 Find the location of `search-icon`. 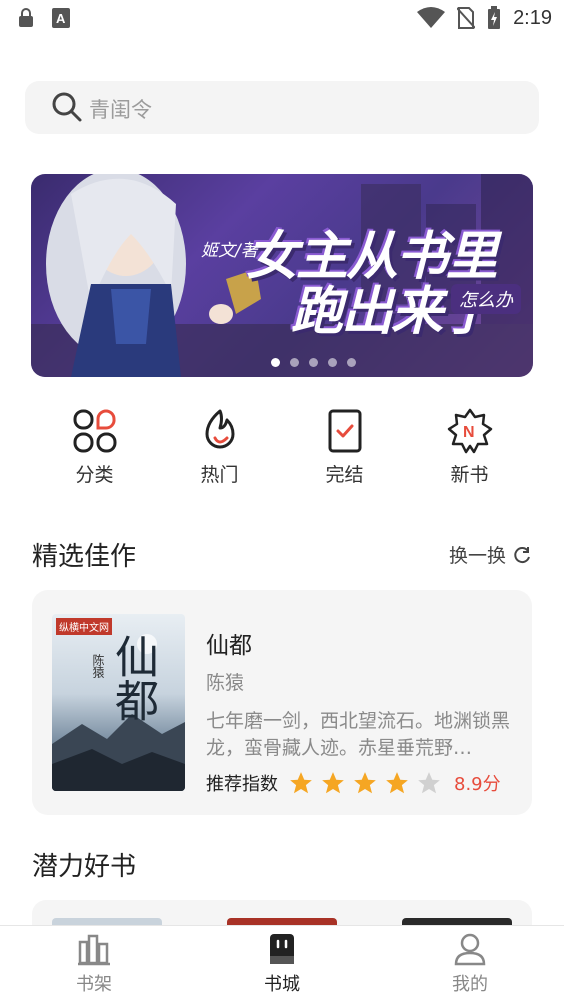

search-icon is located at coordinates (67, 107).